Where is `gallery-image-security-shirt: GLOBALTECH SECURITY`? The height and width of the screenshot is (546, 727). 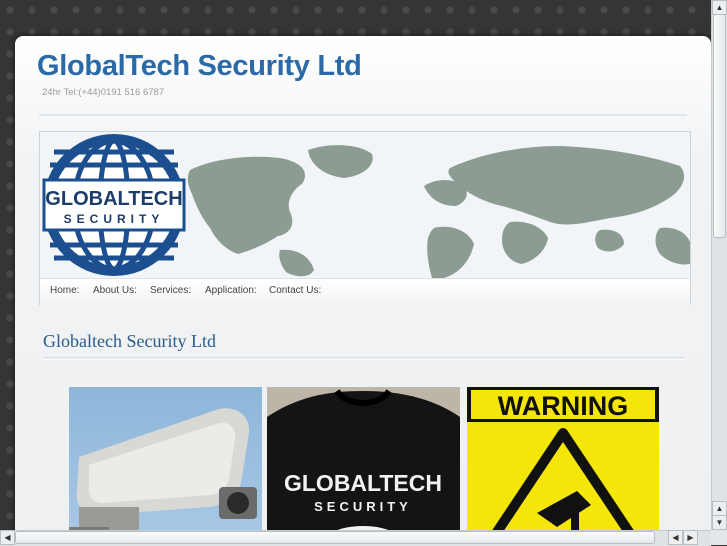
gallery-image-security-shirt: GLOBALTECH SECURITY is located at coordinates (363, 461).